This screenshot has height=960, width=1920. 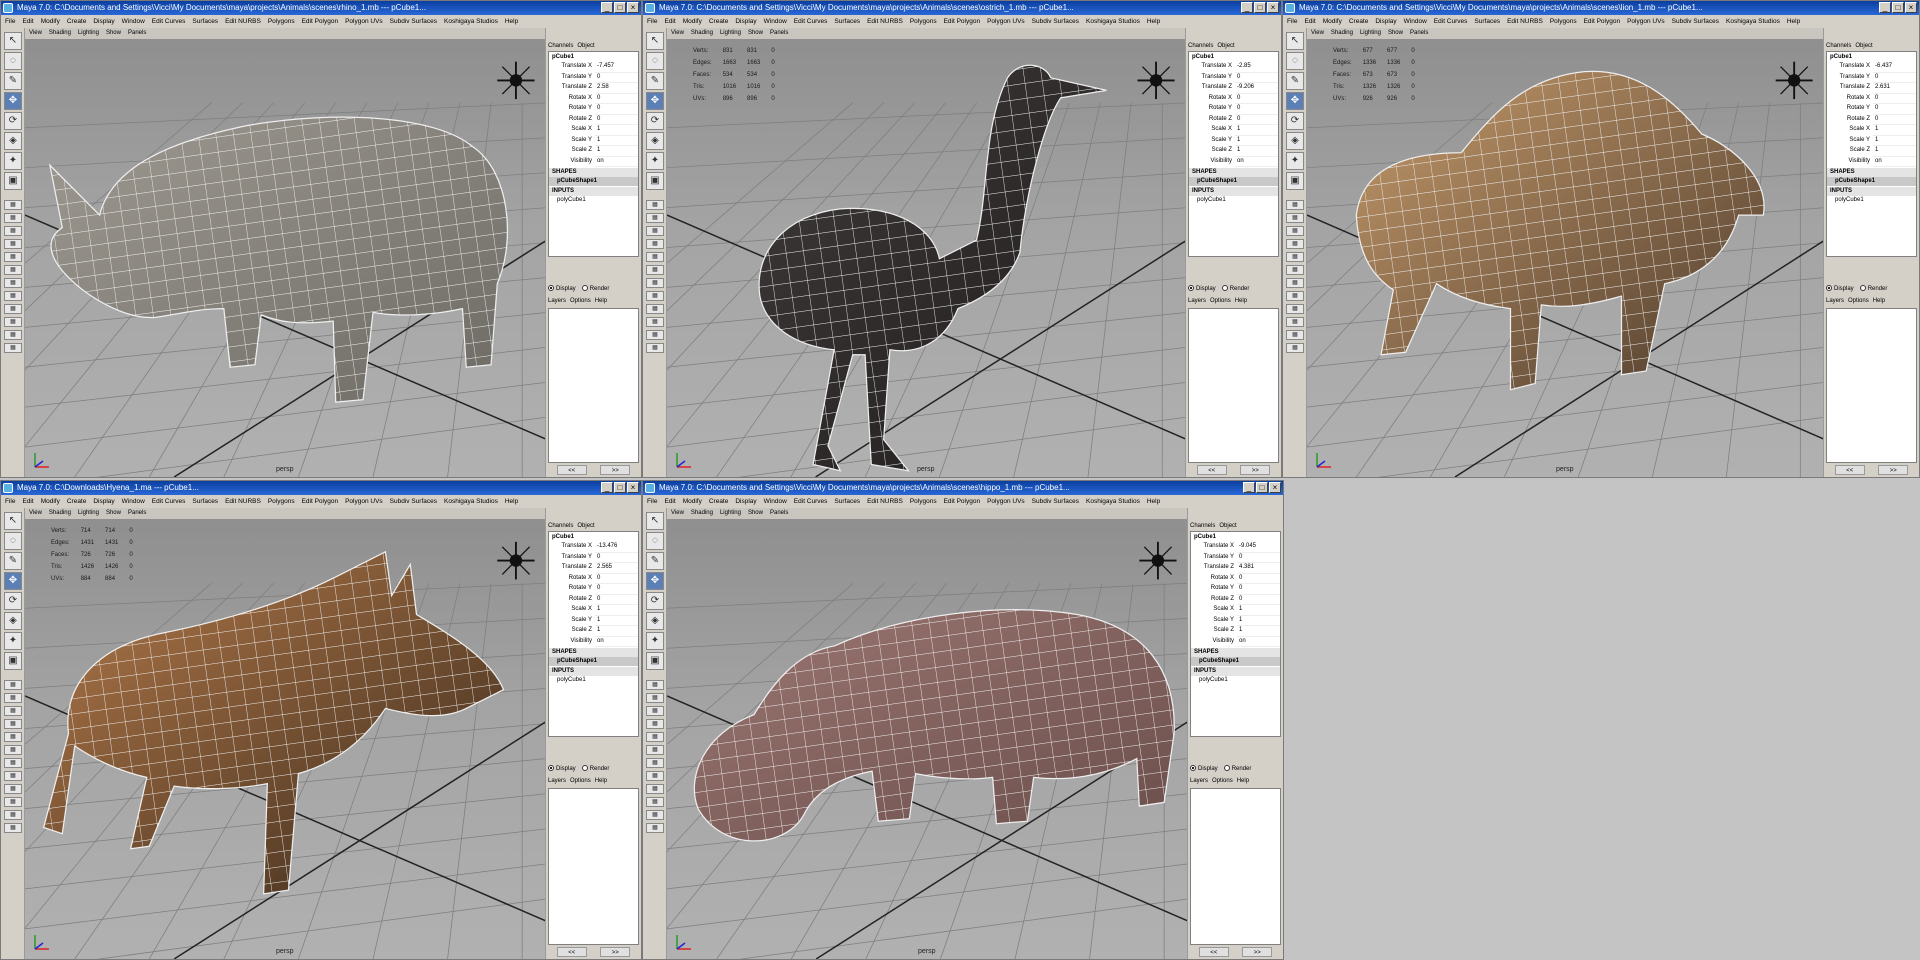 What do you see at coordinates (511, 501) in the screenshot?
I see `menu-help: Help` at bounding box center [511, 501].